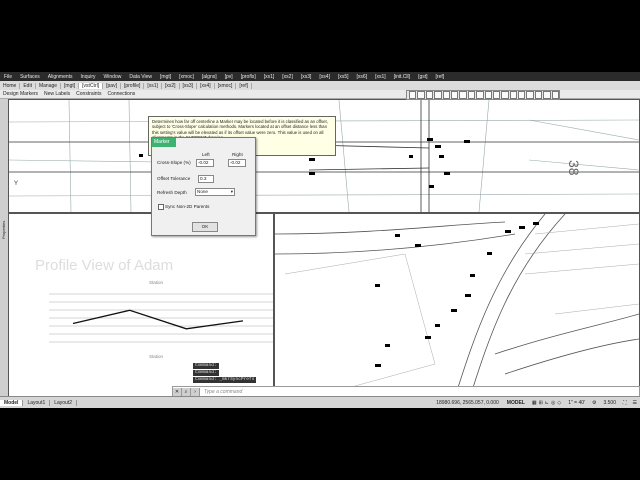 The height and width of the screenshot is (480, 640). Describe the element at coordinates (226, 85) in the screenshot. I see `ribbon-tab: [xmoc]` at that location.